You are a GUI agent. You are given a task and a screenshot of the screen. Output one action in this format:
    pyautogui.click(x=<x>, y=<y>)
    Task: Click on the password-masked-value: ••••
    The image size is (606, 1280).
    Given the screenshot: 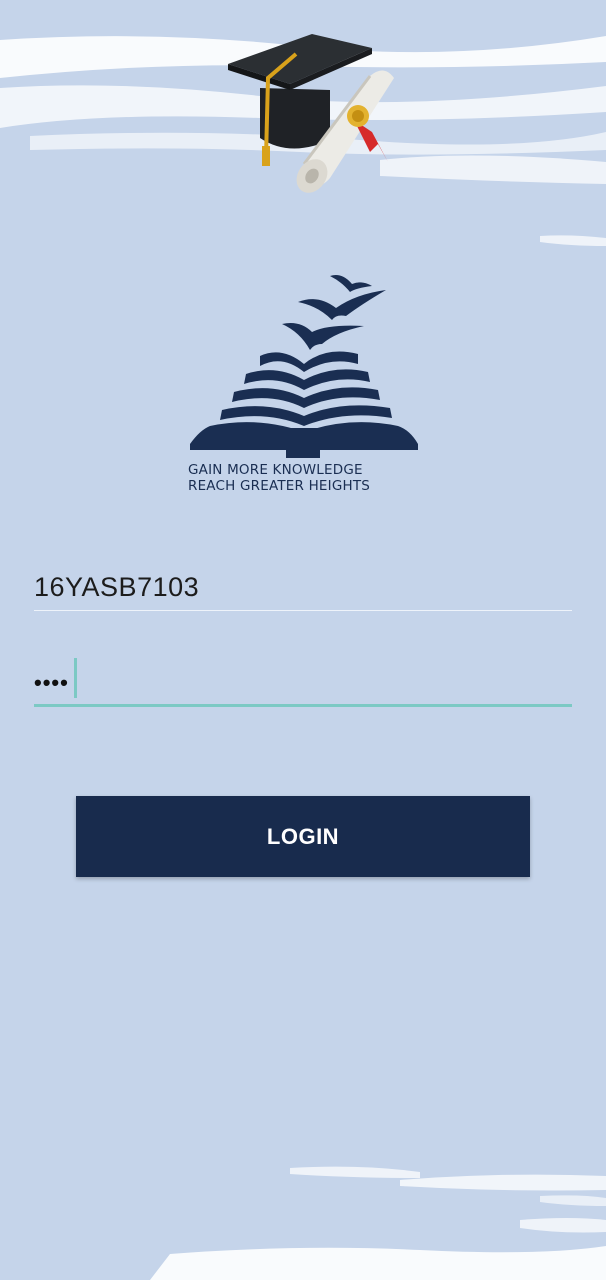 What is the action you would take?
    pyautogui.click(x=51, y=682)
    